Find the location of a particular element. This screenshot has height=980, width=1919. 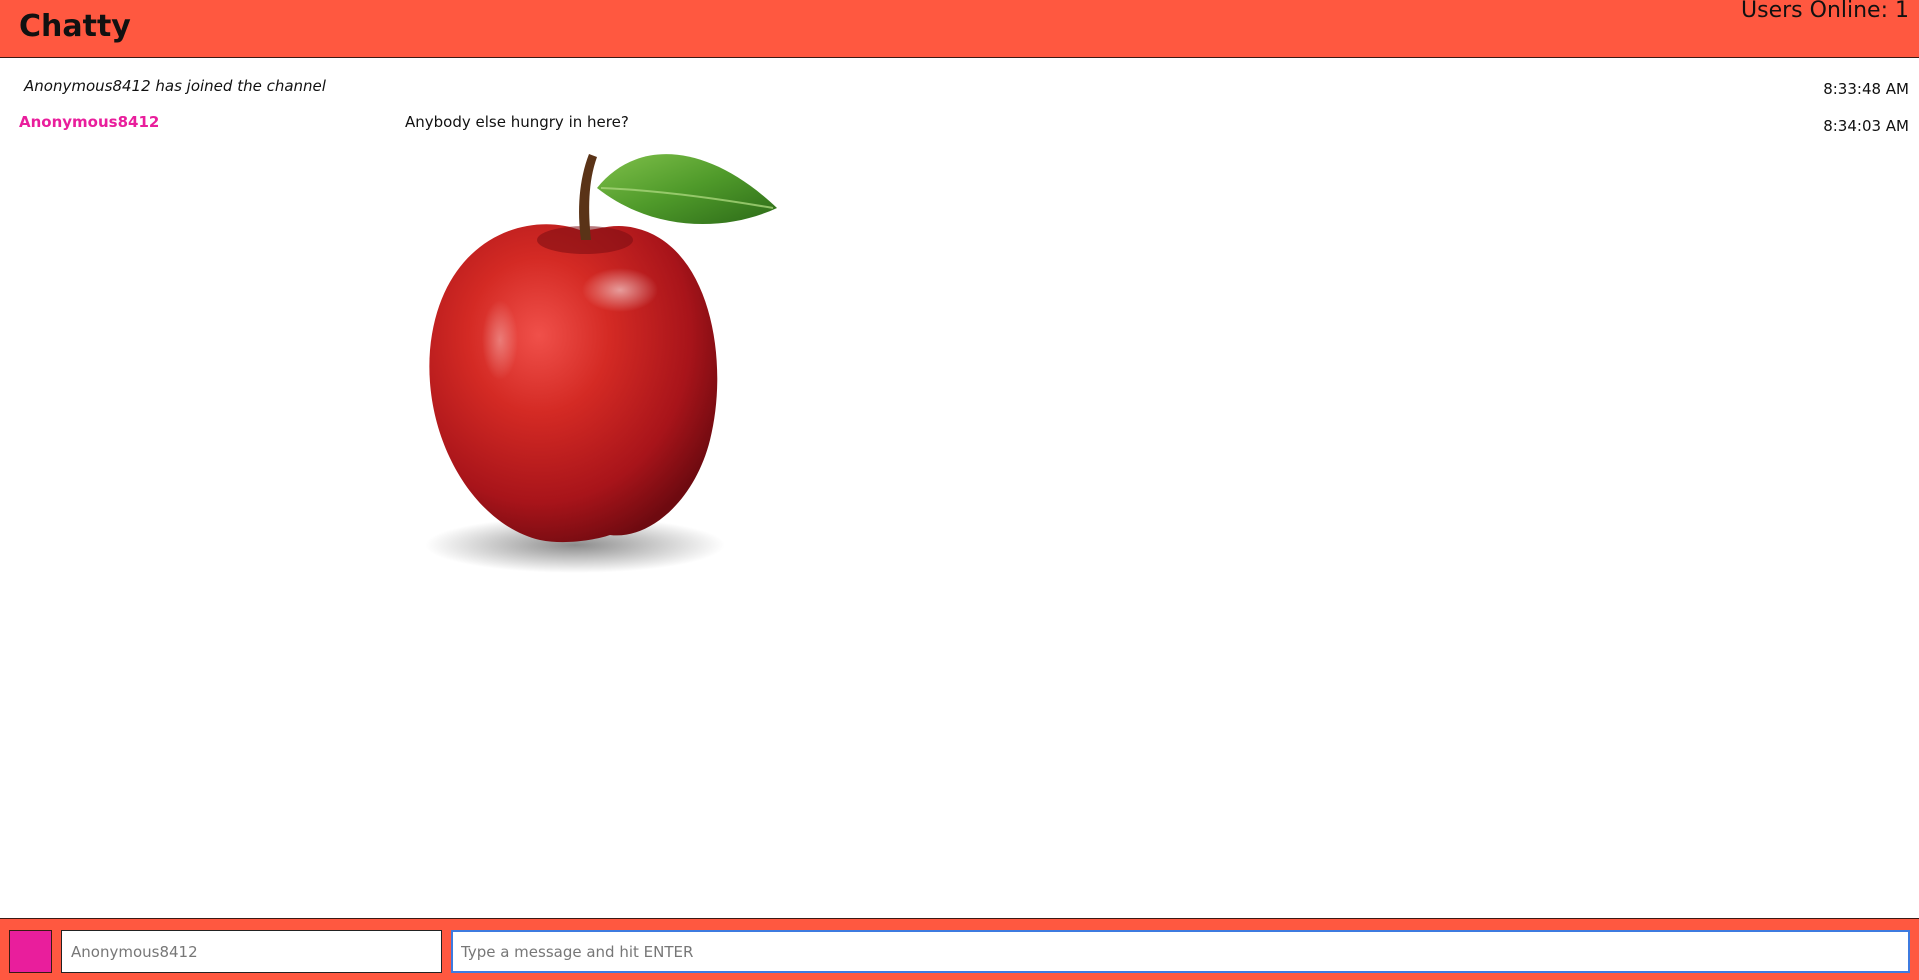

system-message-text: Anonymous8412 has joined the channel is located at coordinates (175, 86).